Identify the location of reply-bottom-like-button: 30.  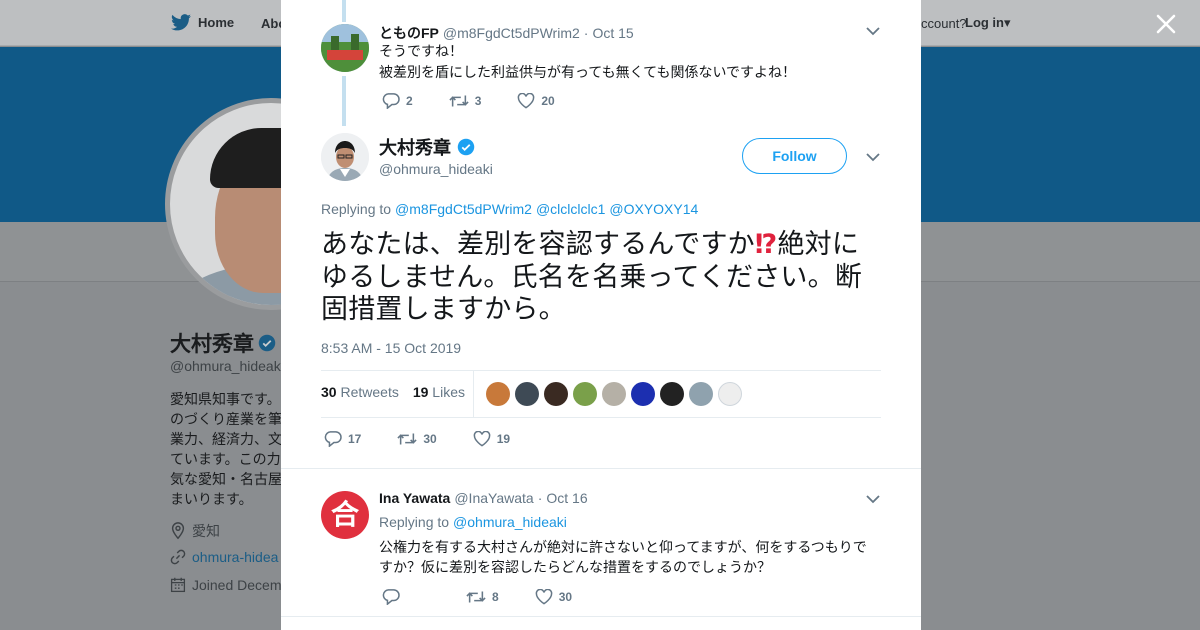
(553, 597).